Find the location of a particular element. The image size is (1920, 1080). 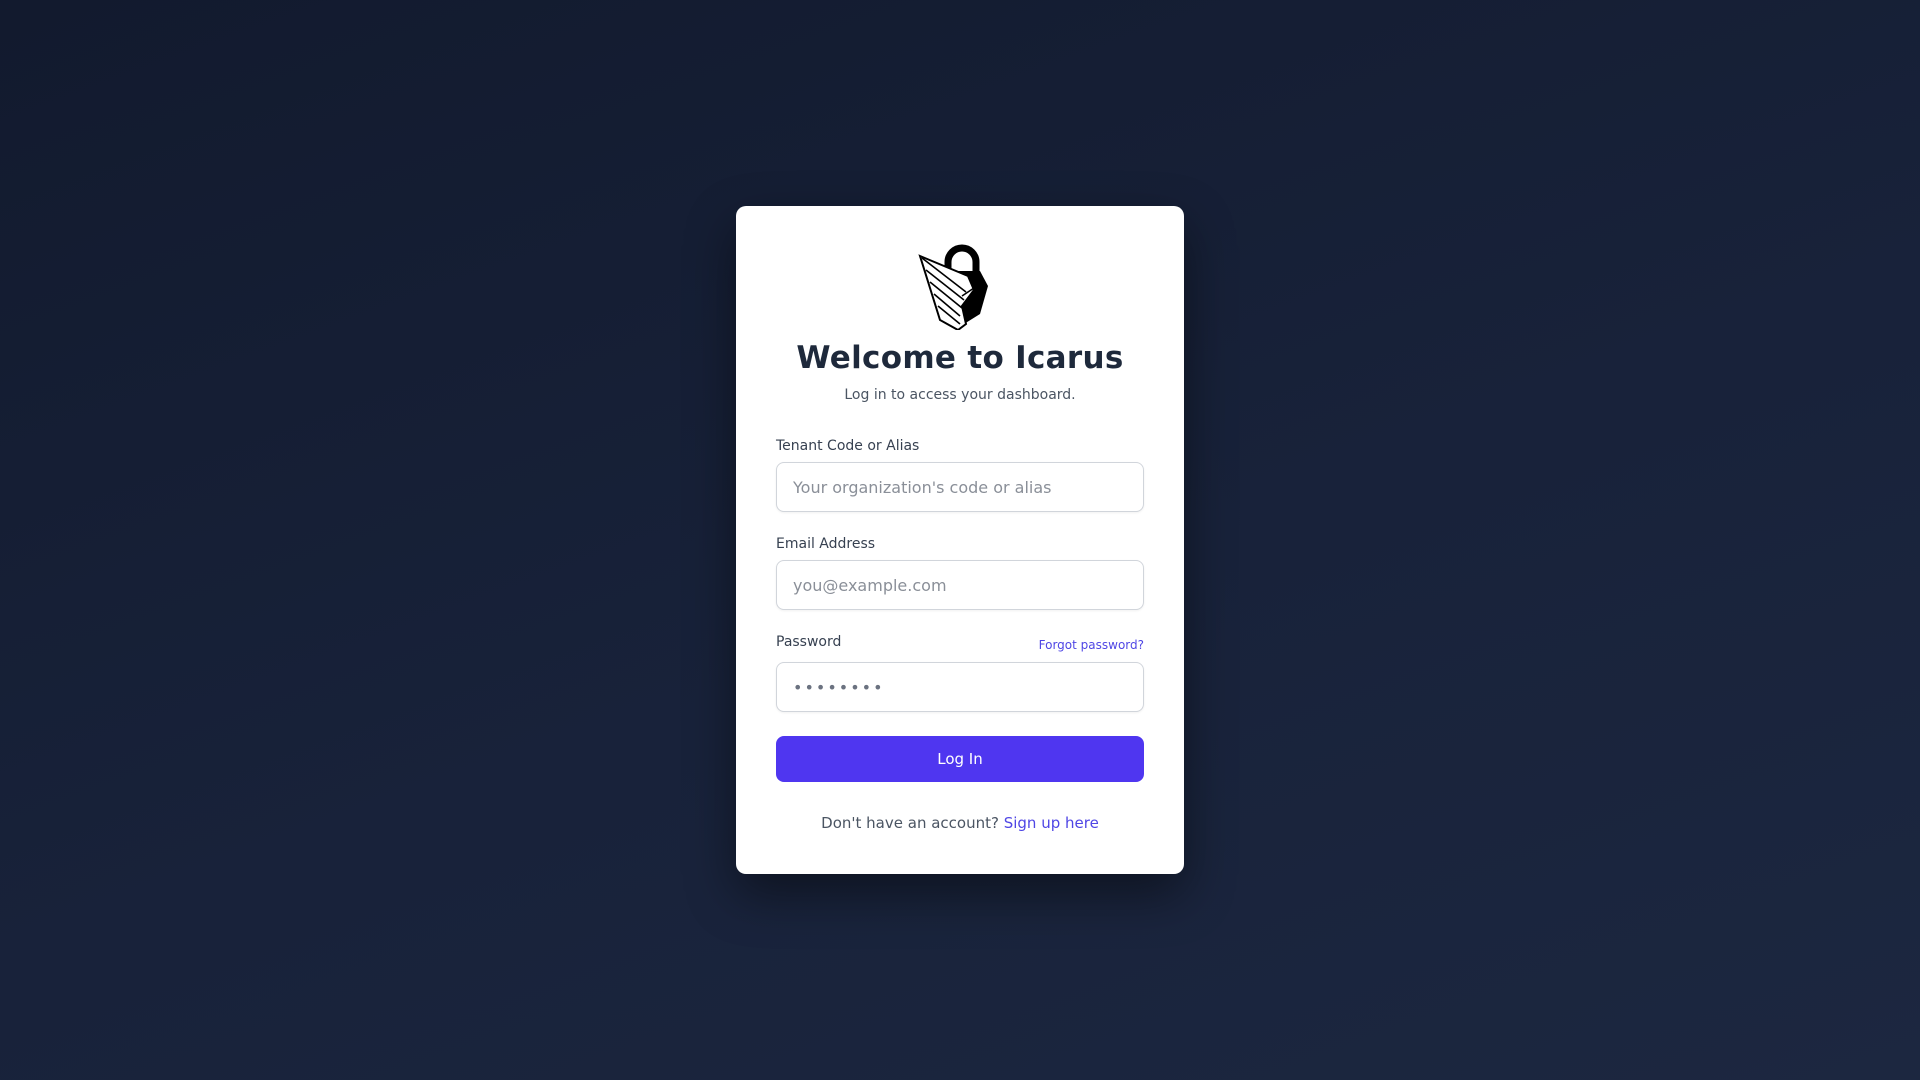

signup-link: Sign up here is located at coordinates (1051, 823).